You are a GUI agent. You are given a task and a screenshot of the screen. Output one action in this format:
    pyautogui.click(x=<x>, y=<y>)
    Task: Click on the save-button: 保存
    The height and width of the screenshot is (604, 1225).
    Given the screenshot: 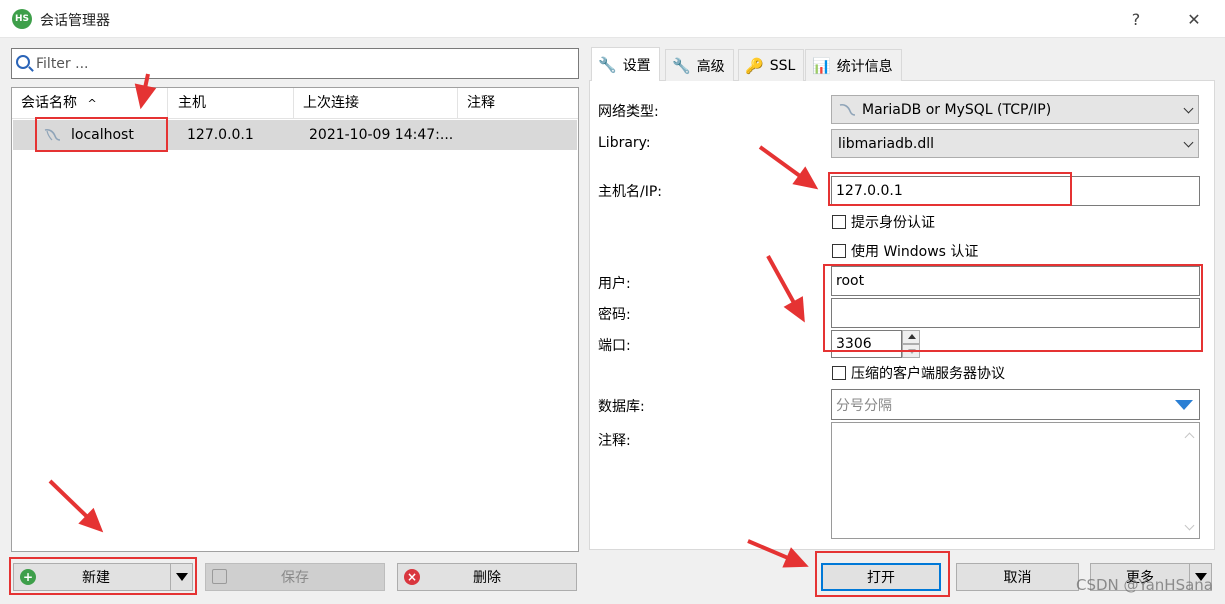 What is the action you would take?
    pyautogui.click(x=295, y=577)
    